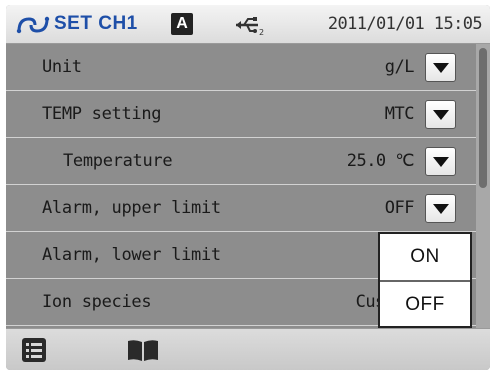 The height and width of the screenshot is (373, 496). I want to click on setting-row-alarm-upper: Alarm, upper limit OFF, so click(241, 208).